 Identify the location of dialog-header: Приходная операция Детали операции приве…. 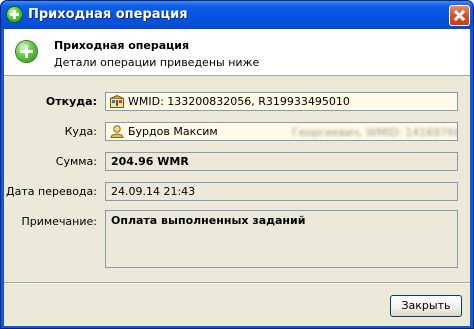
(237, 52).